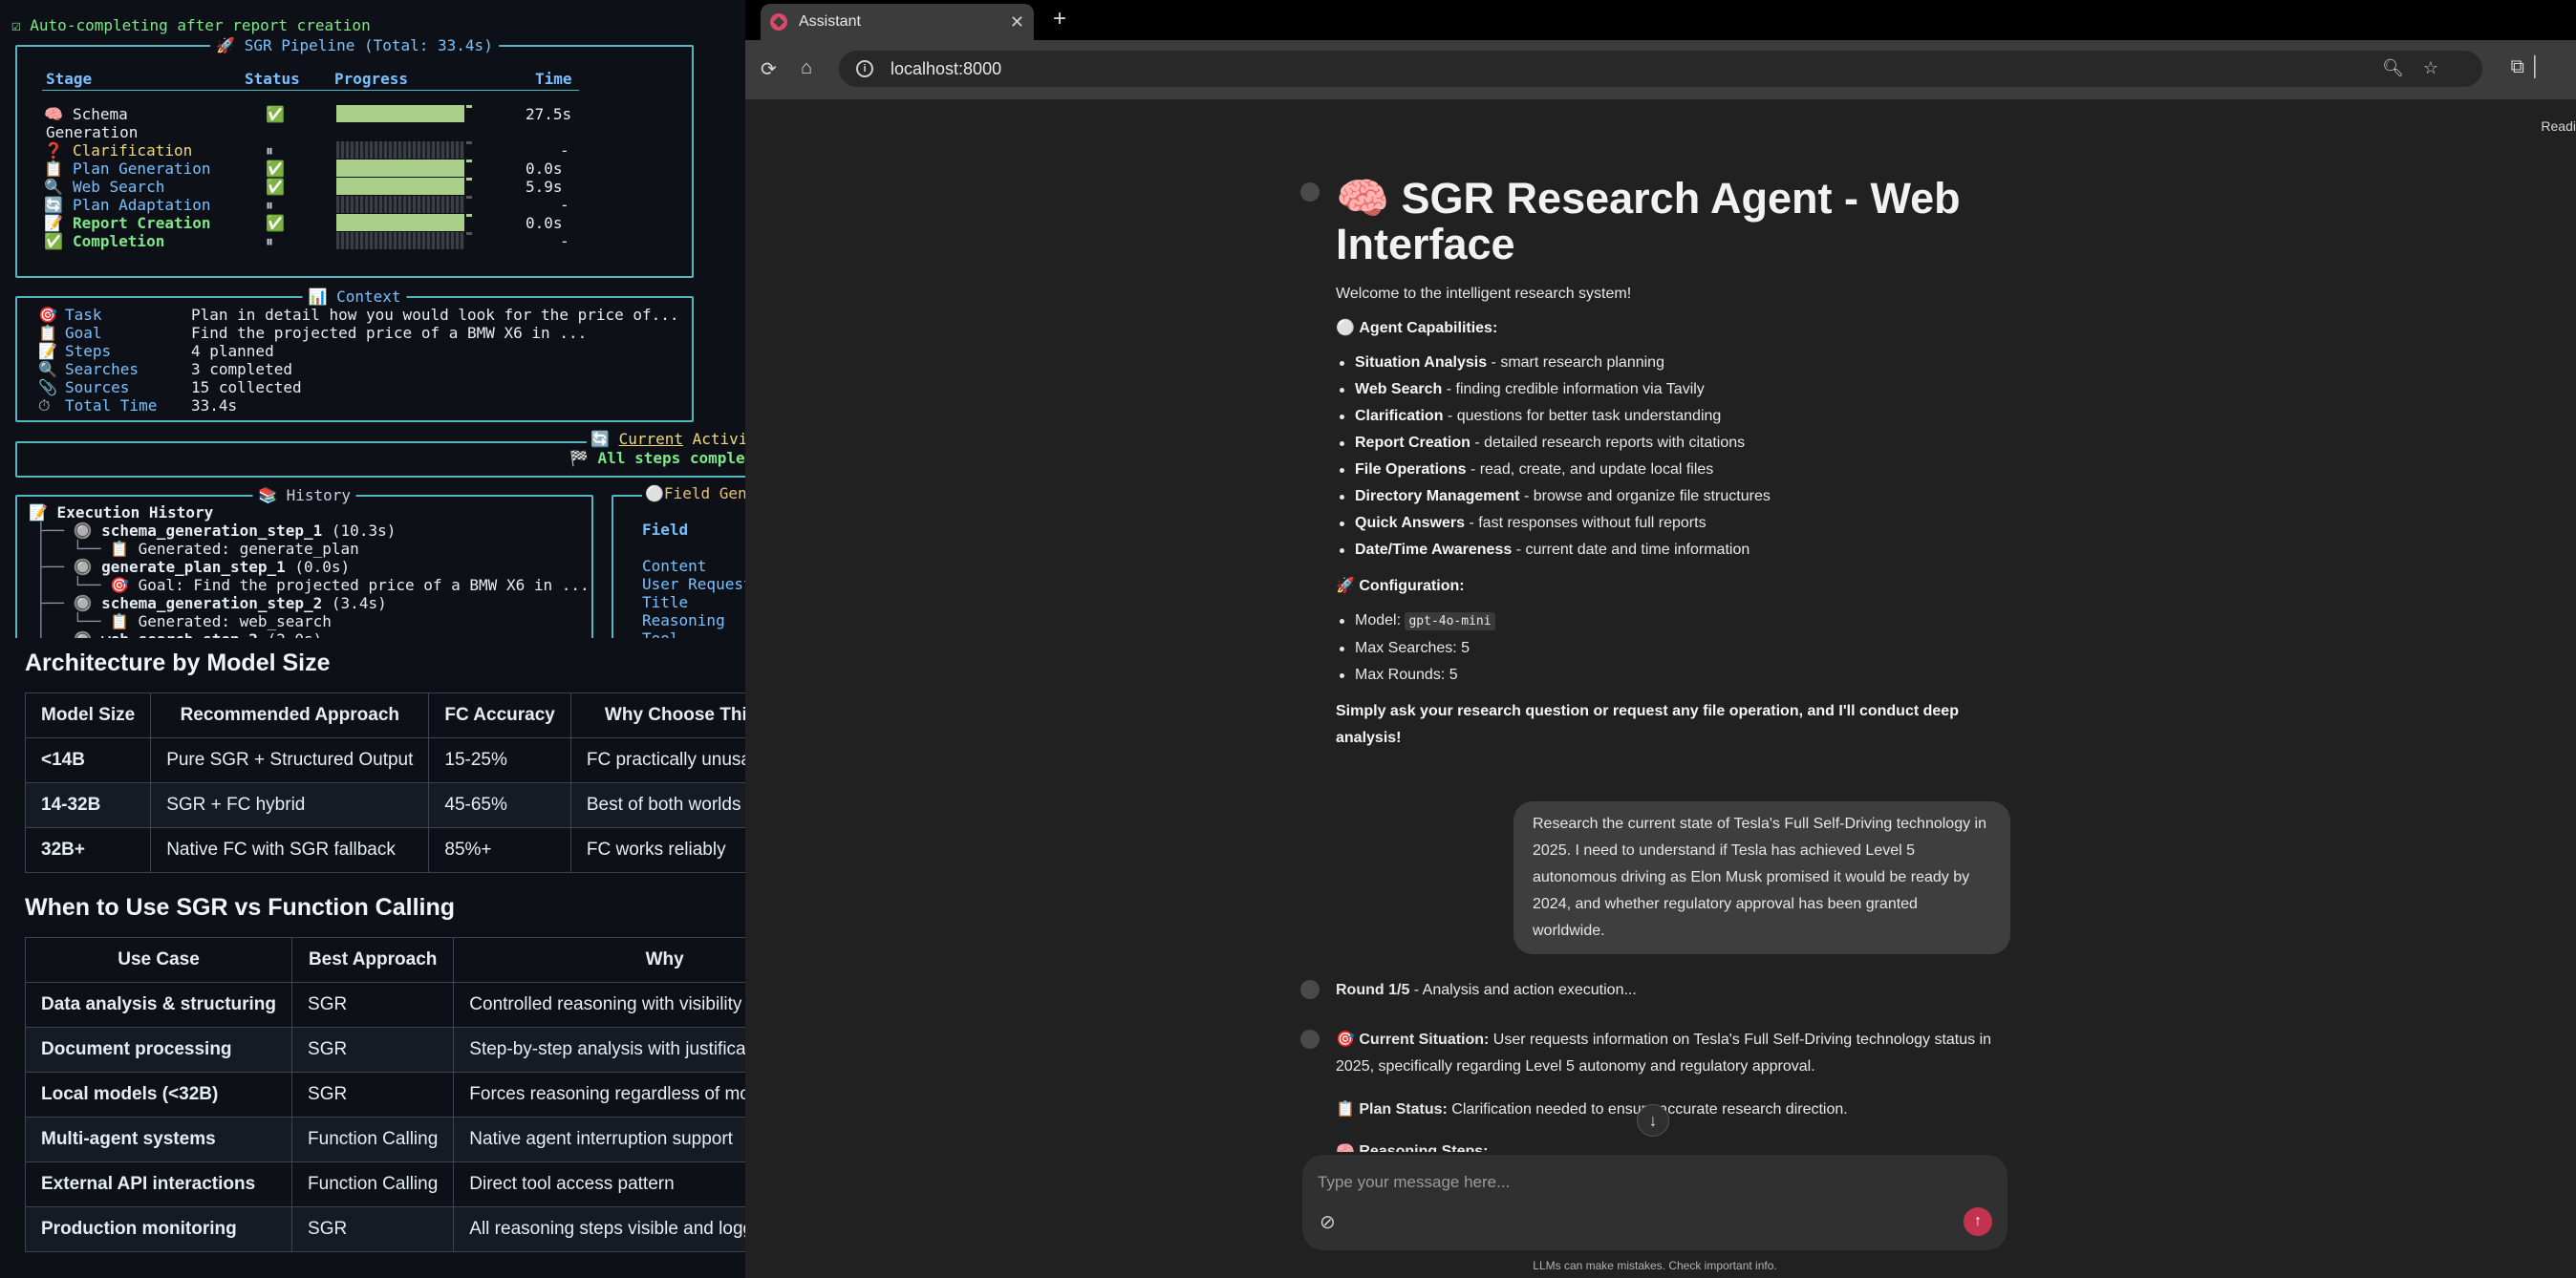 Image resolution: width=2576 pixels, height=1278 pixels. What do you see at coordinates (47, 333) in the screenshot?
I see `context-icon: 📋` at bounding box center [47, 333].